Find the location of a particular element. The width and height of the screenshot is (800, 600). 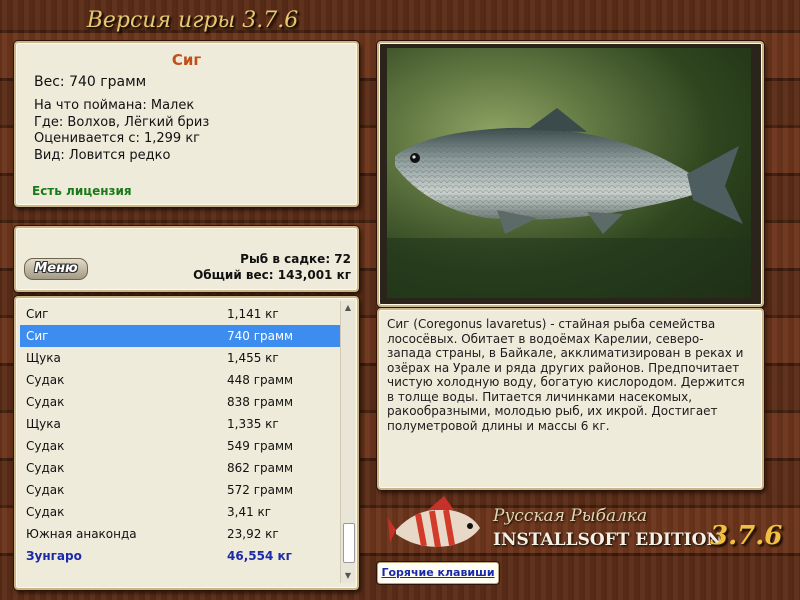

item-weight: 23,92 кг is located at coordinates (253, 534).